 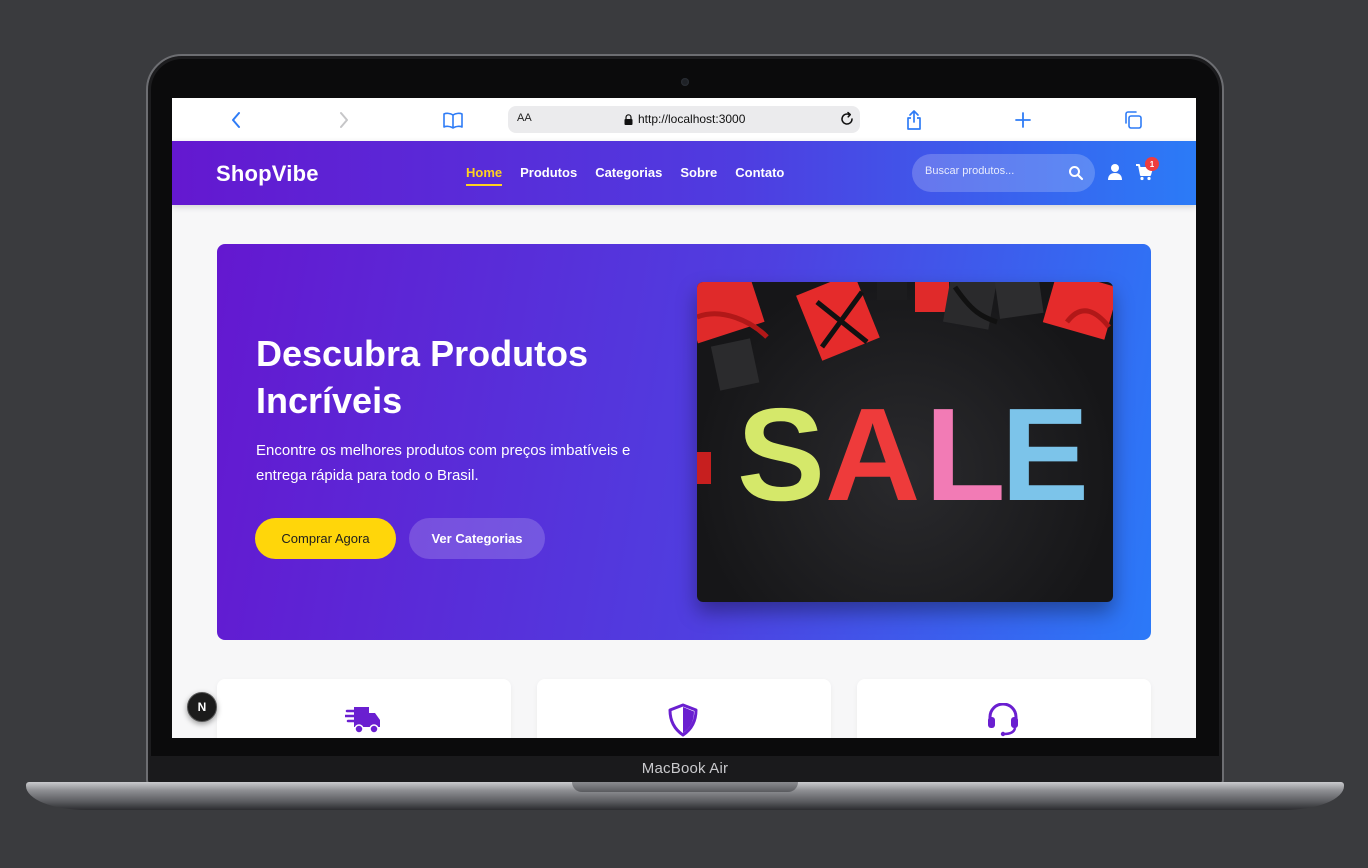 I want to click on sale-image: S A L E, so click(x=905, y=442).